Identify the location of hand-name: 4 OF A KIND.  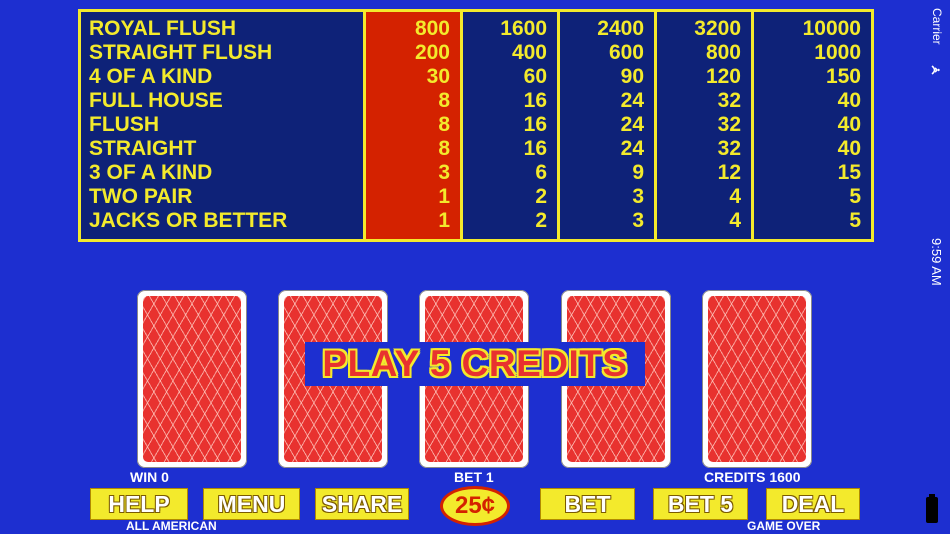
(151, 76).